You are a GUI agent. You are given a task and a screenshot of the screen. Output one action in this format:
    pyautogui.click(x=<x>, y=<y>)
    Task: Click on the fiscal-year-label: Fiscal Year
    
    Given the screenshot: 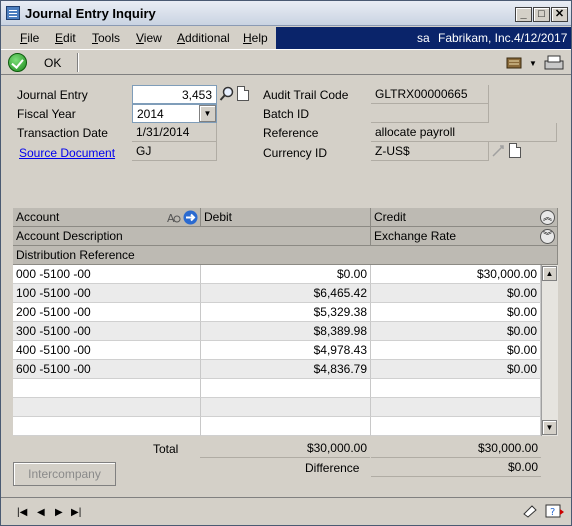 What is the action you would take?
    pyautogui.click(x=46, y=114)
    